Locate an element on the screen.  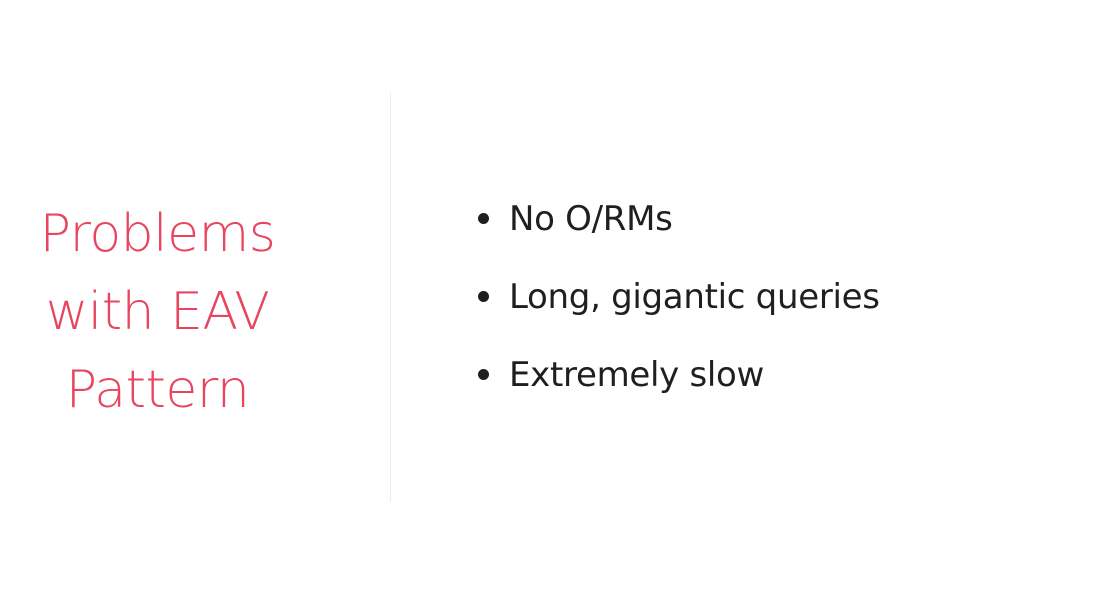
title-line-2: with EAV is located at coordinates (157, 312).